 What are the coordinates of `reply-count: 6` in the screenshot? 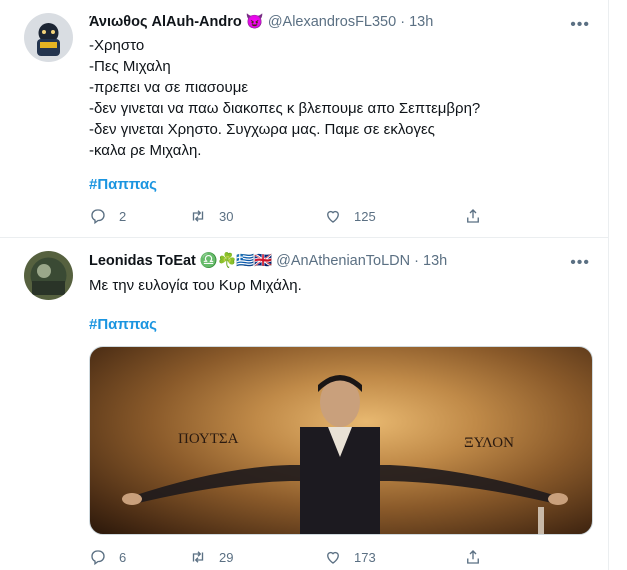 It's located at (123, 557).